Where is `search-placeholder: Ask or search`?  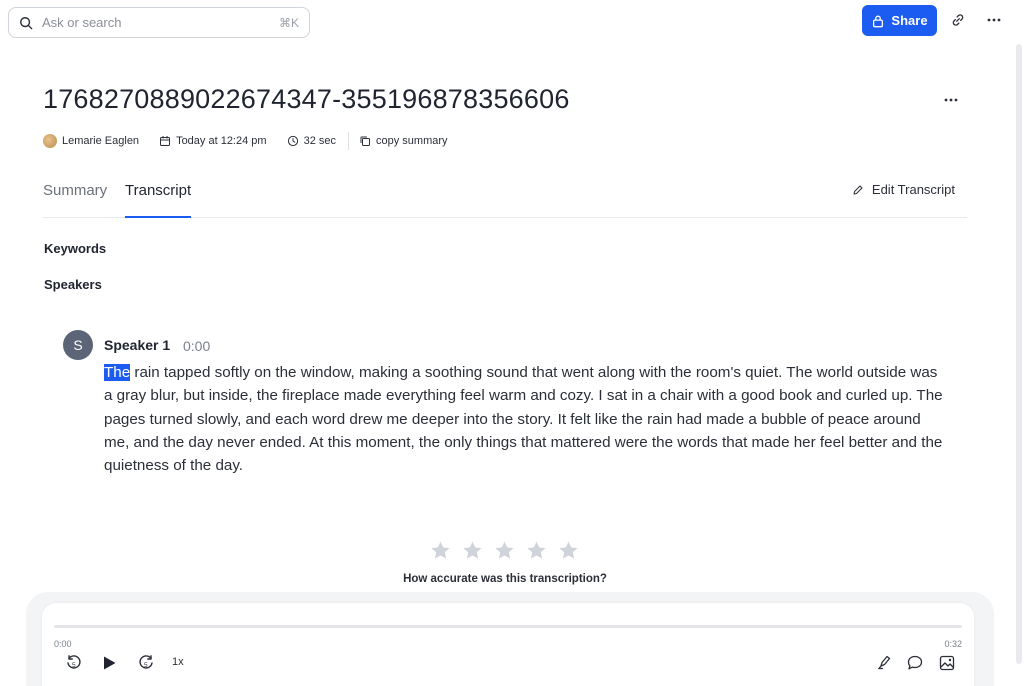
search-placeholder: Ask or search is located at coordinates (82, 22).